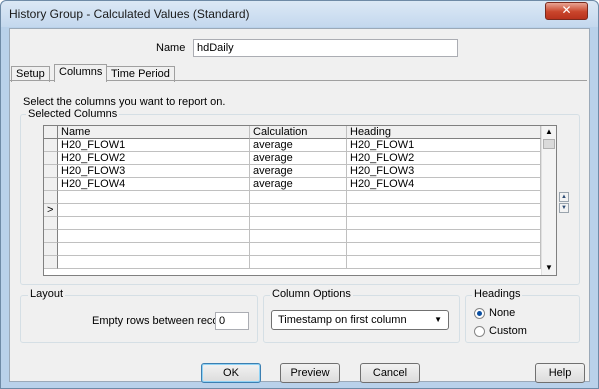 The width and height of the screenshot is (599, 389). I want to click on move-down-icon: ▼, so click(564, 208).